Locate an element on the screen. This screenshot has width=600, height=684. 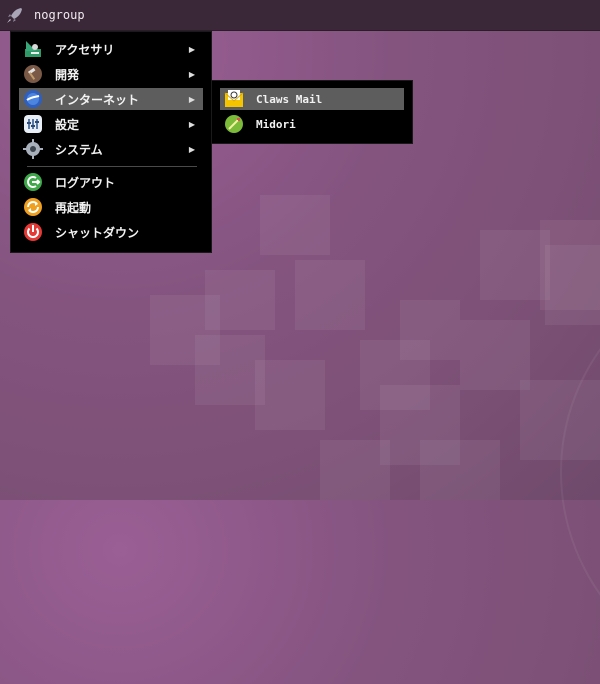
submenu-item-midori: Midori is located at coordinates (312, 124).